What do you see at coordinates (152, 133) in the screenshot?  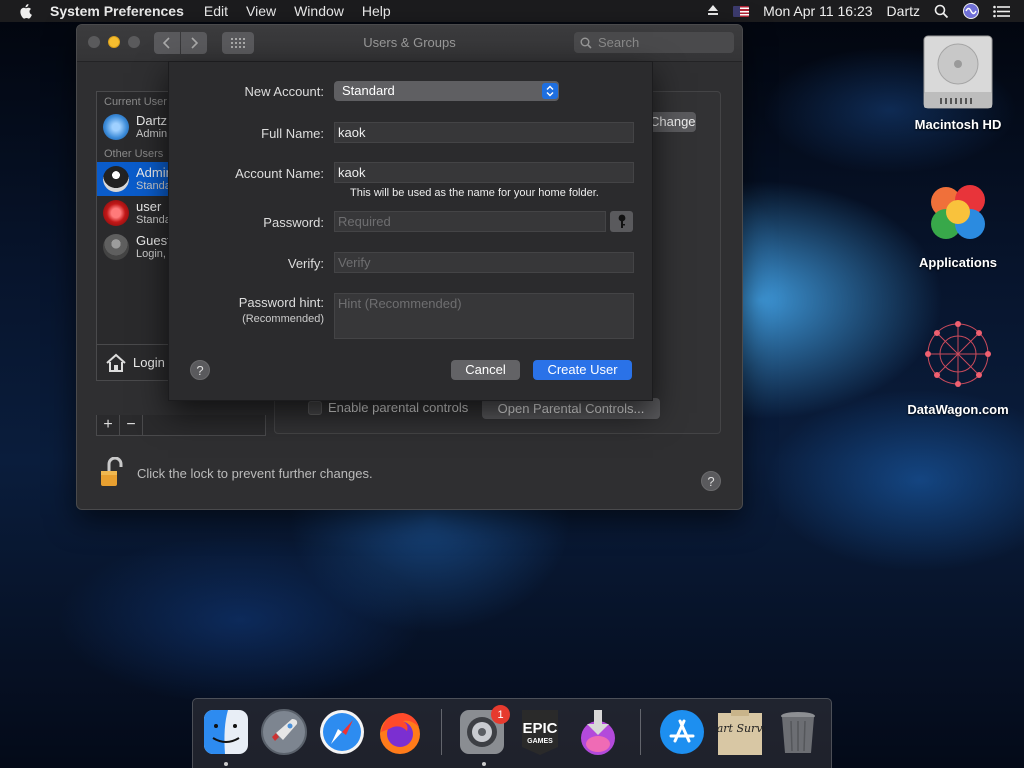 I see `user-role: Admin` at bounding box center [152, 133].